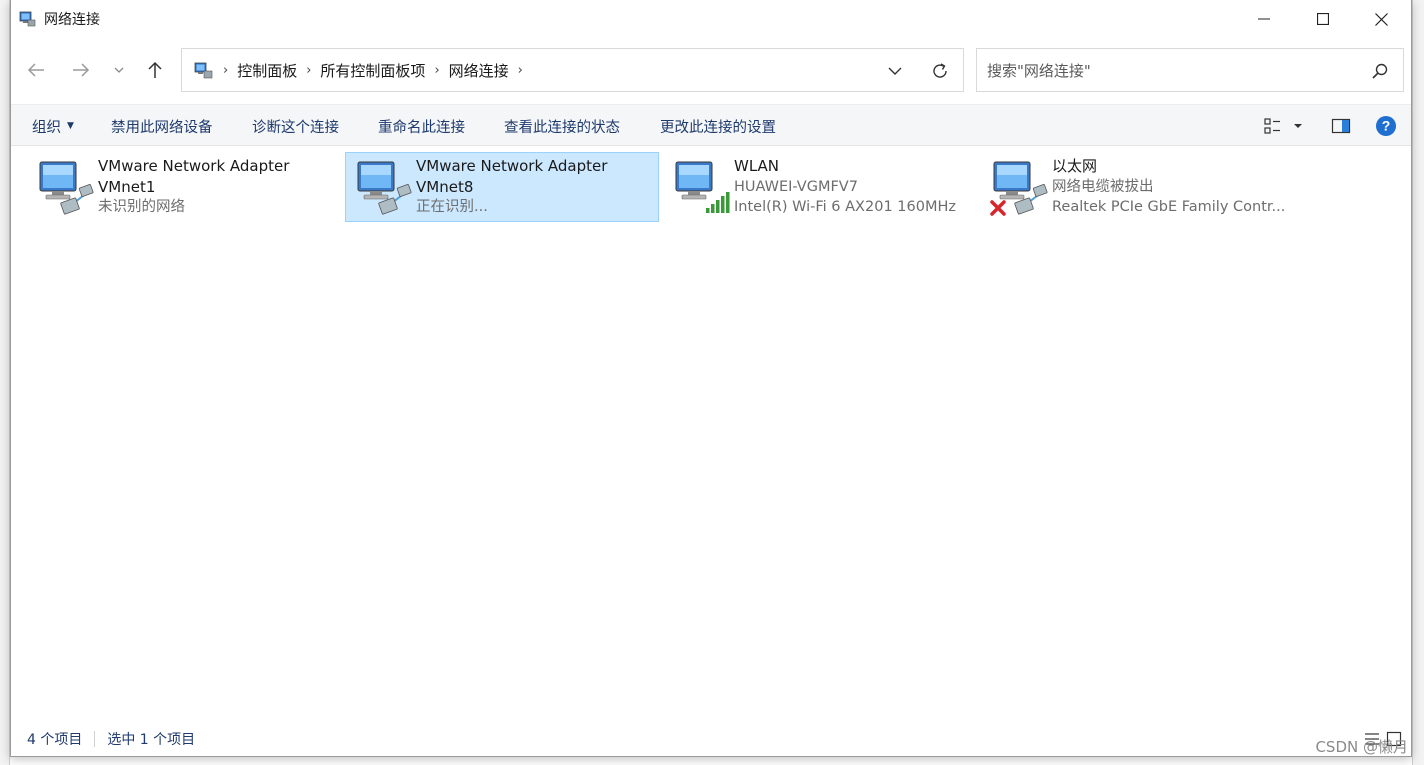  What do you see at coordinates (55, 740) in the screenshot?
I see `item-count: 4 个项目` at bounding box center [55, 740].